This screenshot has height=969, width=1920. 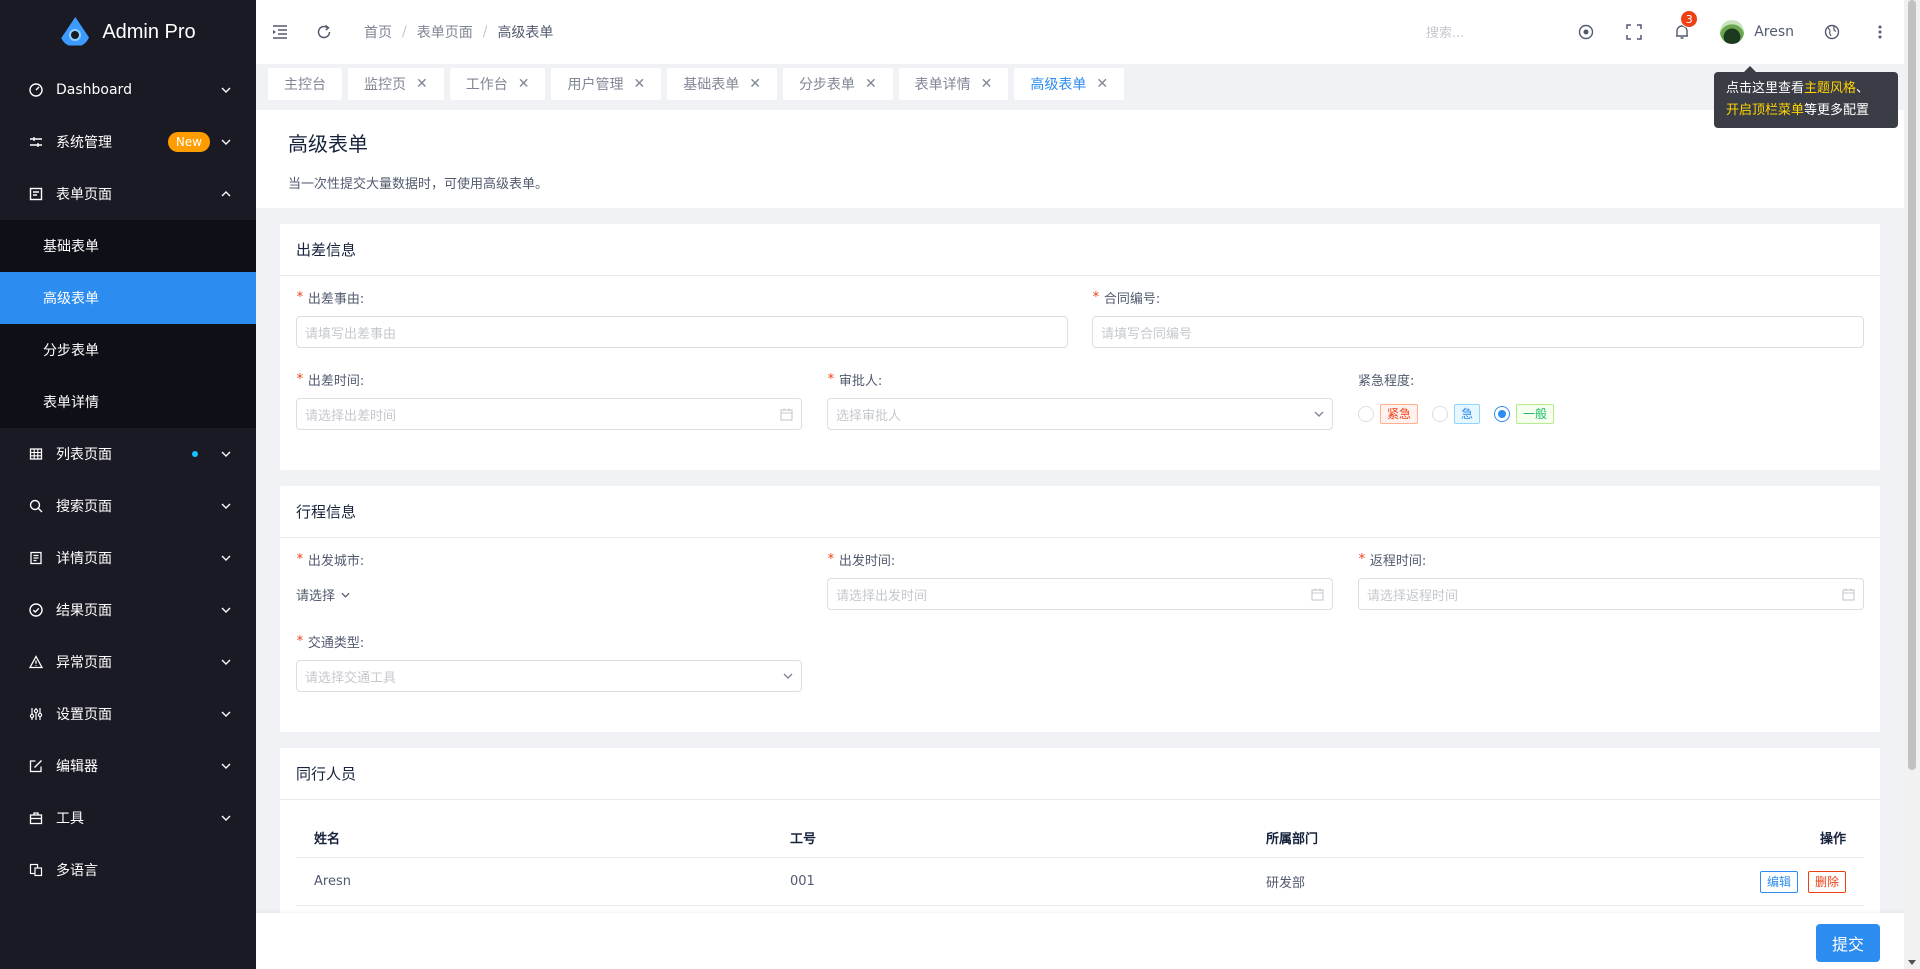 I want to click on refresh-icon, so click(x=324, y=32).